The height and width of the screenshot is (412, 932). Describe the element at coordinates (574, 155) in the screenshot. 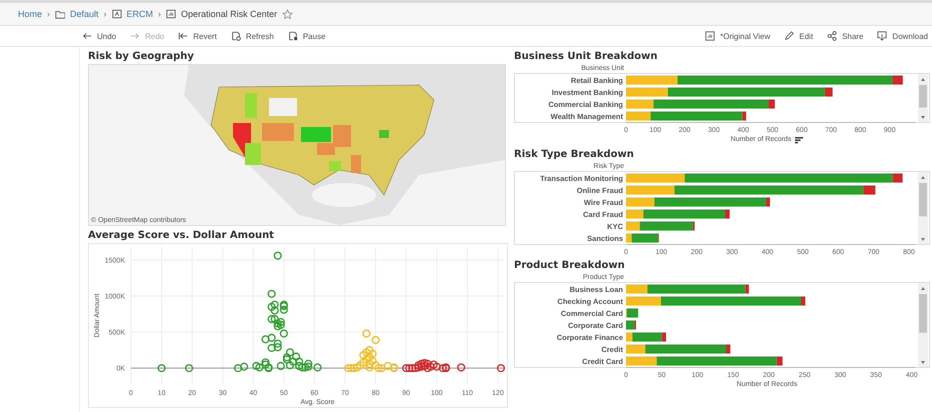

I see `panel-title: Risk Type Breakdown` at that location.